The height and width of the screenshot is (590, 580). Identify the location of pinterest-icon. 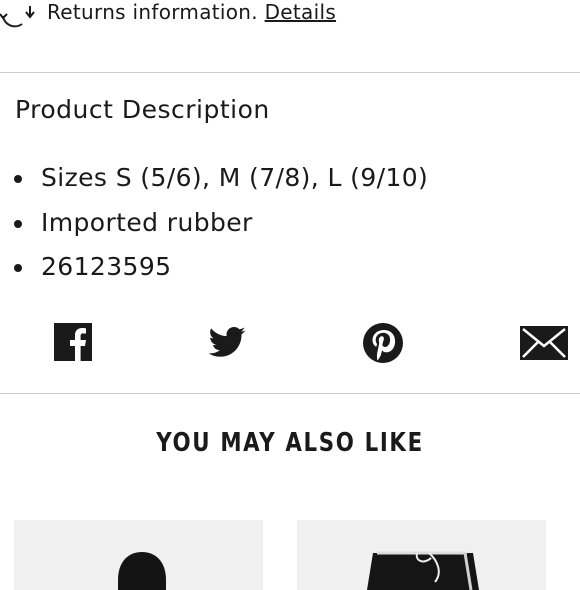
(383, 343).